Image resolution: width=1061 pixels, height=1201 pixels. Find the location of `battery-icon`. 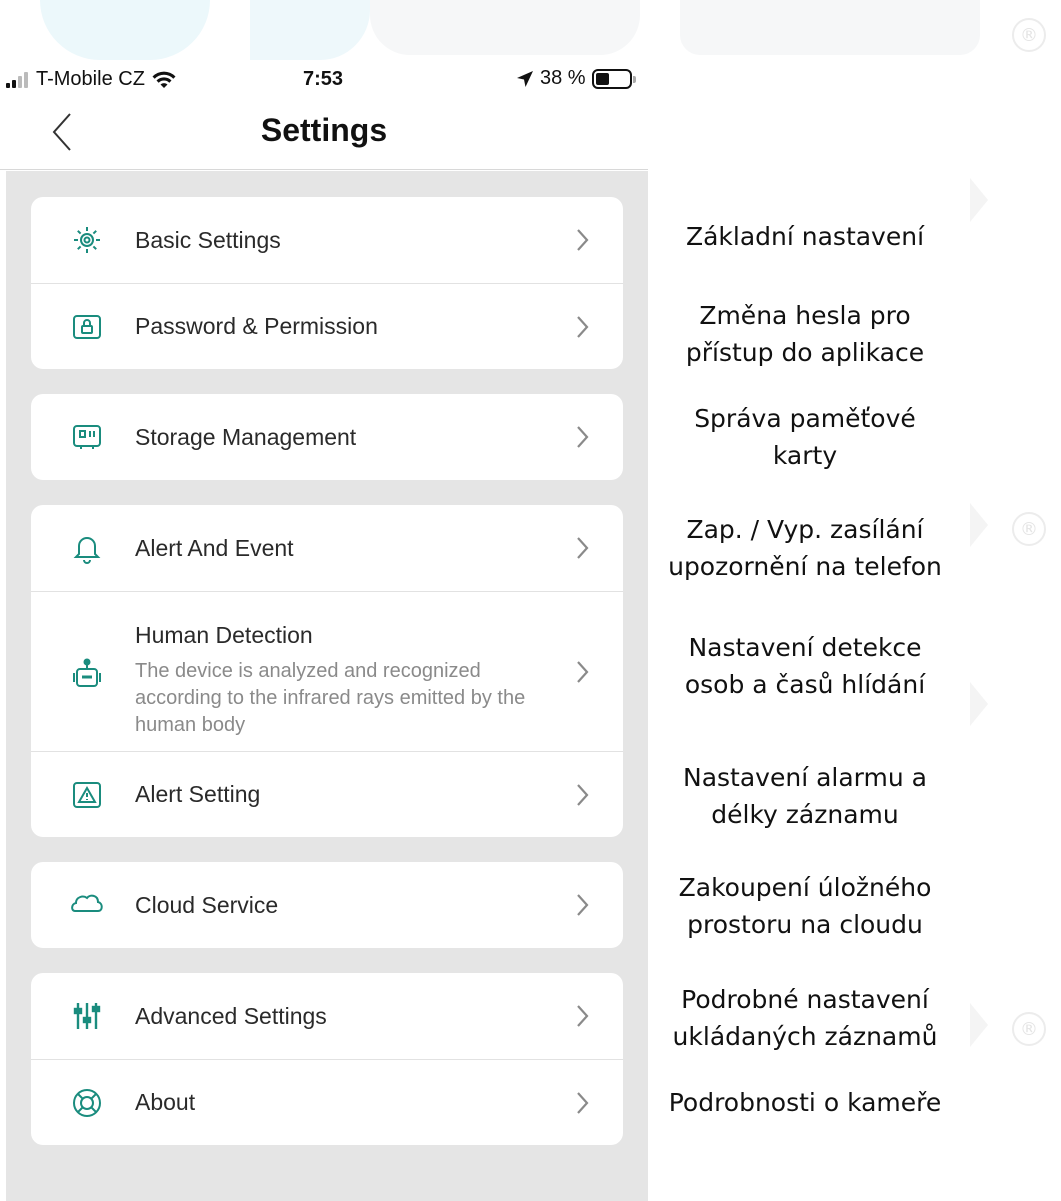

battery-icon is located at coordinates (613, 78).